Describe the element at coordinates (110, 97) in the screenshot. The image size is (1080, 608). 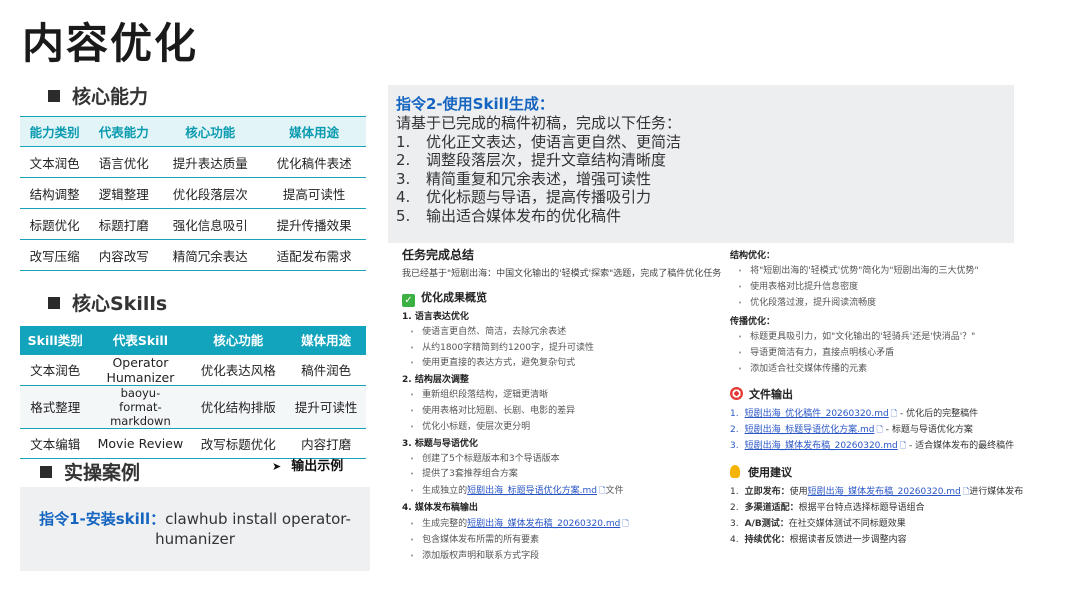
I see `section-heading-label: 核心能力` at that location.